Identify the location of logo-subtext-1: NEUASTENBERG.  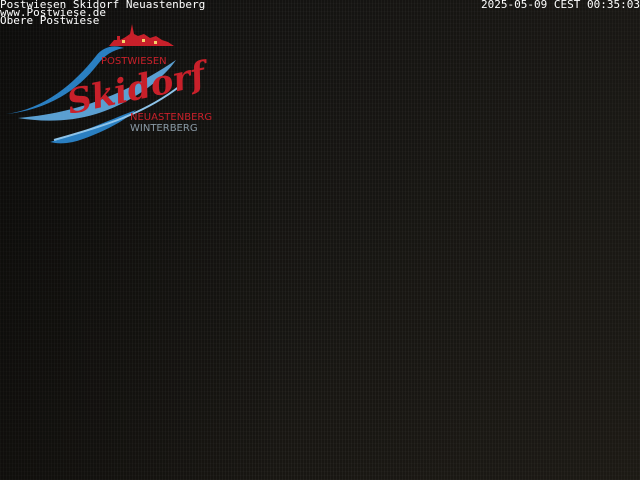
(171, 117).